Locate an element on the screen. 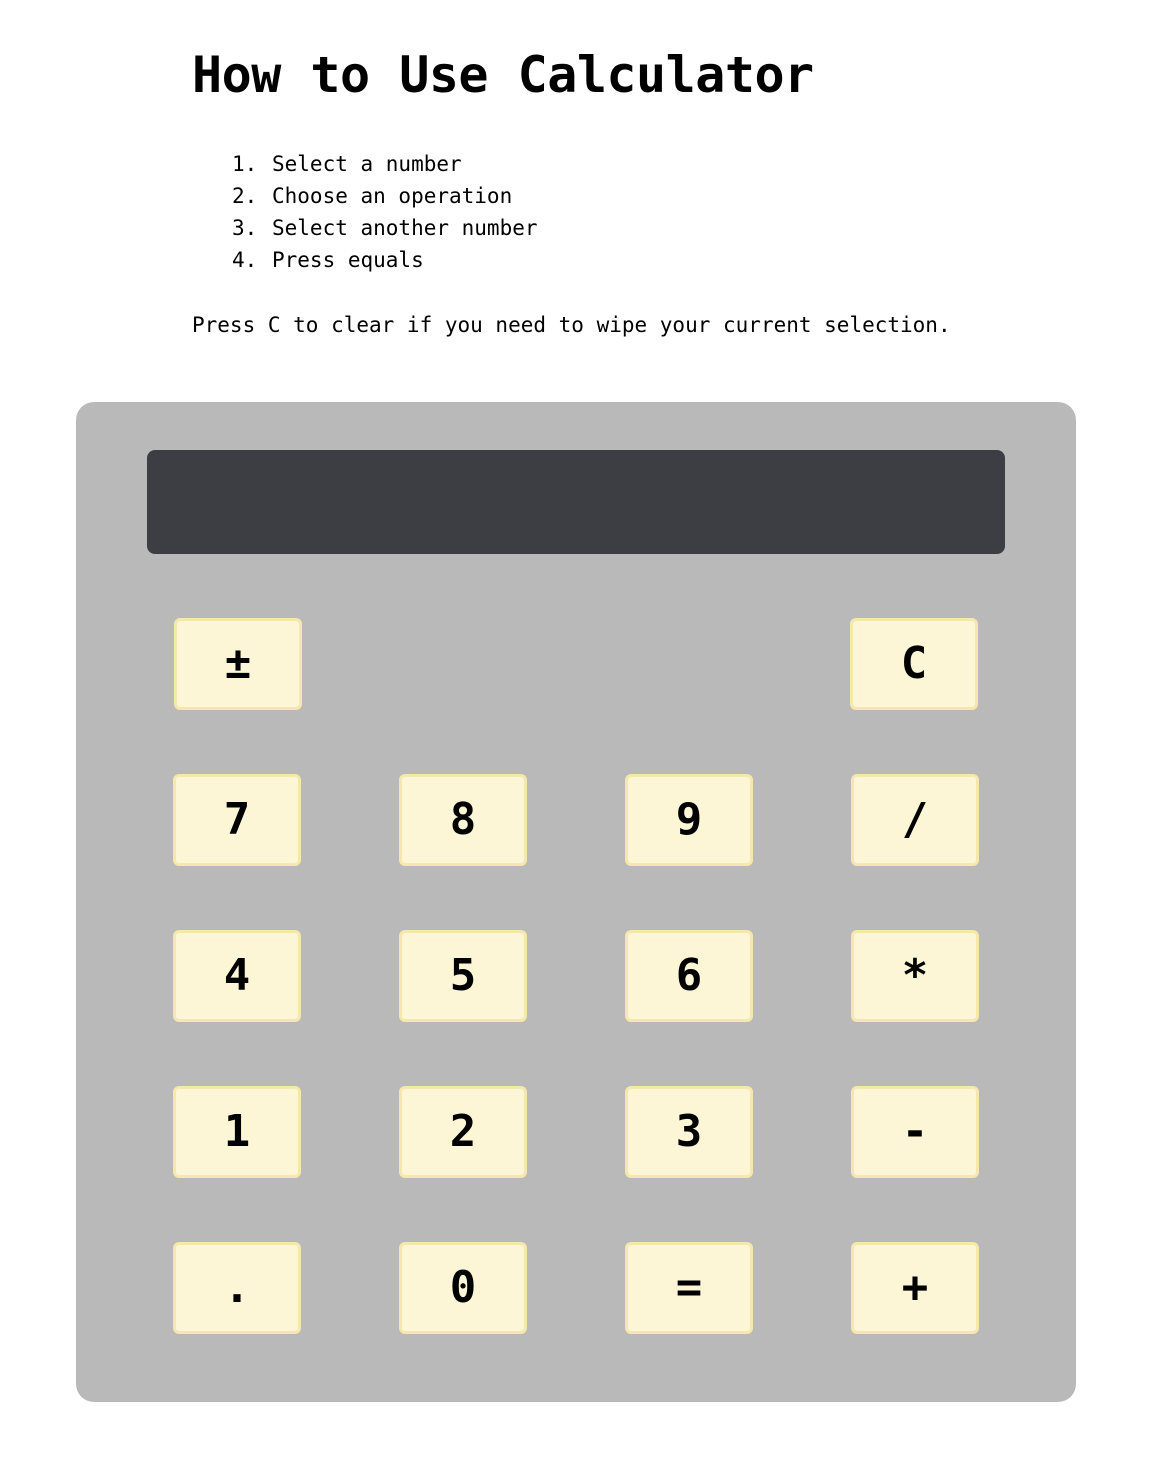  digit-6-button: 6 is located at coordinates (689, 976).